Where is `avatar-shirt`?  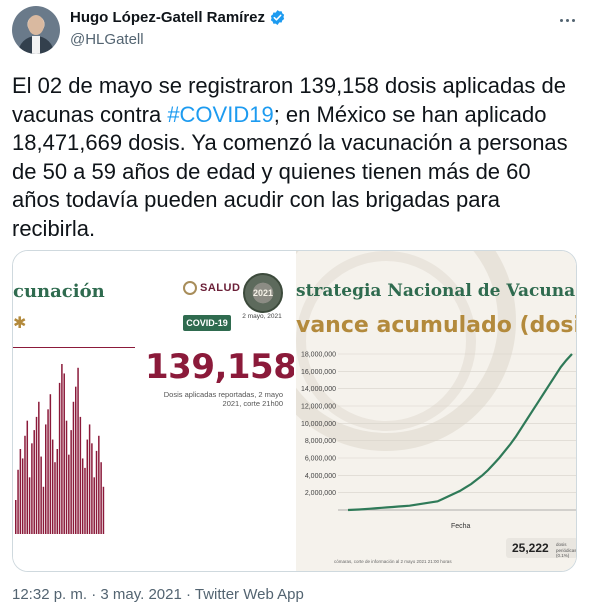
avatar-shirt is located at coordinates (36, 45).